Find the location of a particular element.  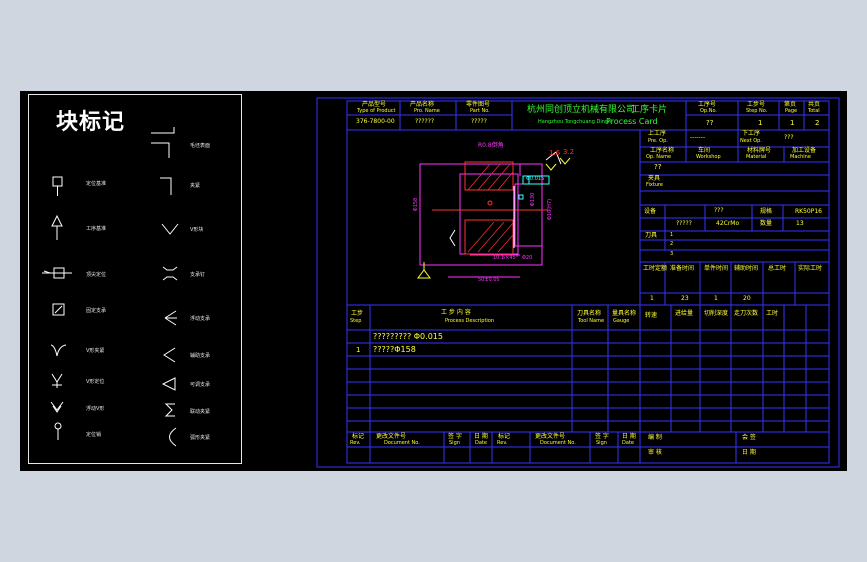

col-measure-en: Gauge is located at coordinates (621, 321).